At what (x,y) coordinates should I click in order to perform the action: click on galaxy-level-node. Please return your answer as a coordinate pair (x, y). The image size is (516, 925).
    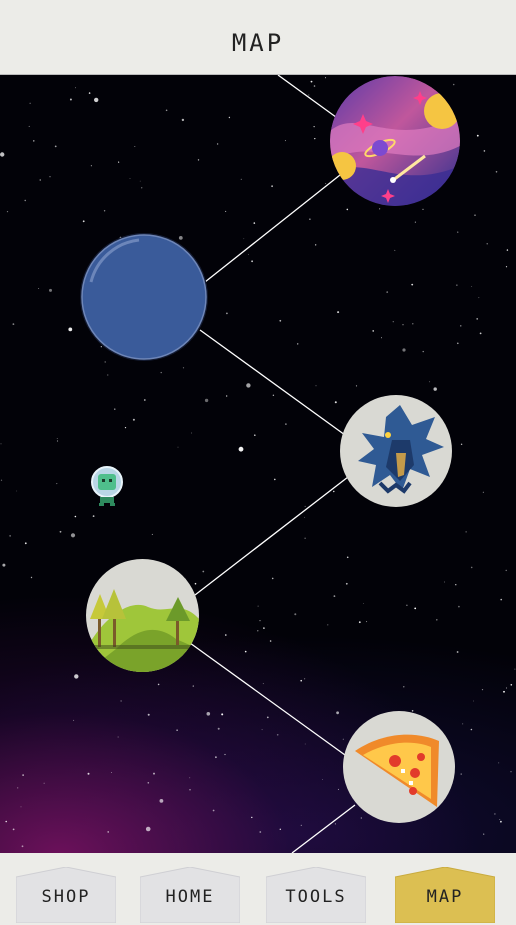
    Looking at the image, I should click on (395, 141).